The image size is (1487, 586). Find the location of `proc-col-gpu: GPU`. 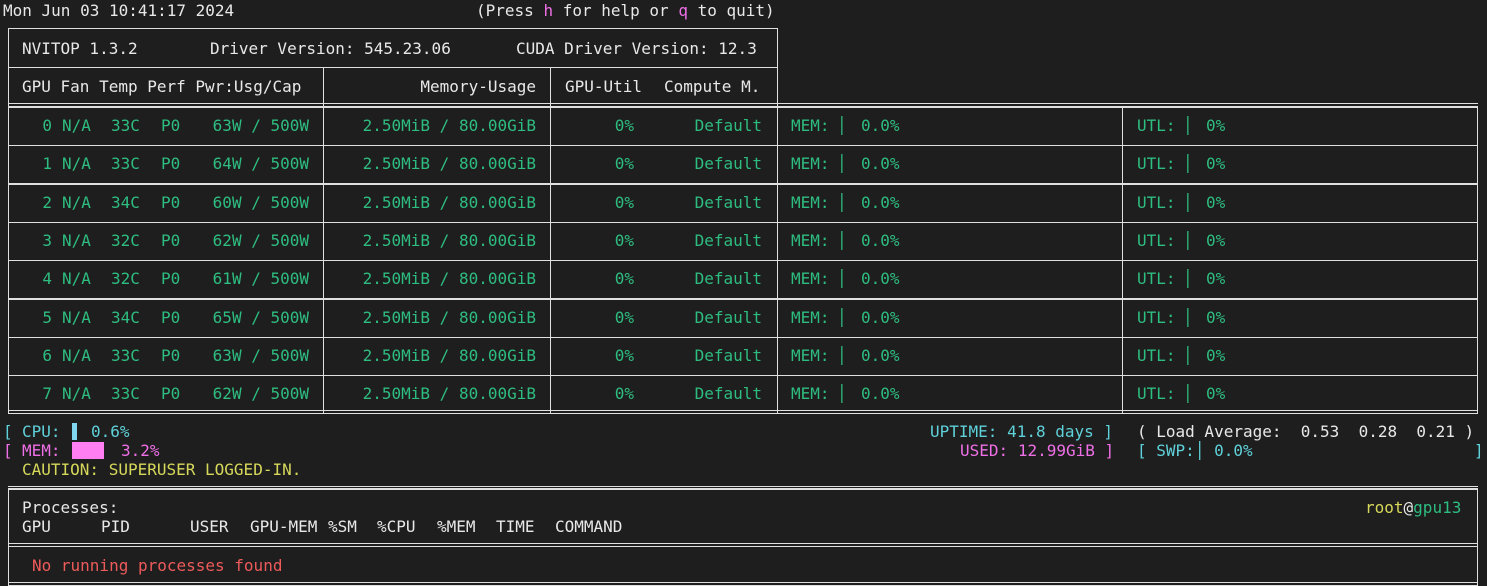

proc-col-gpu: GPU is located at coordinates (36, 526).